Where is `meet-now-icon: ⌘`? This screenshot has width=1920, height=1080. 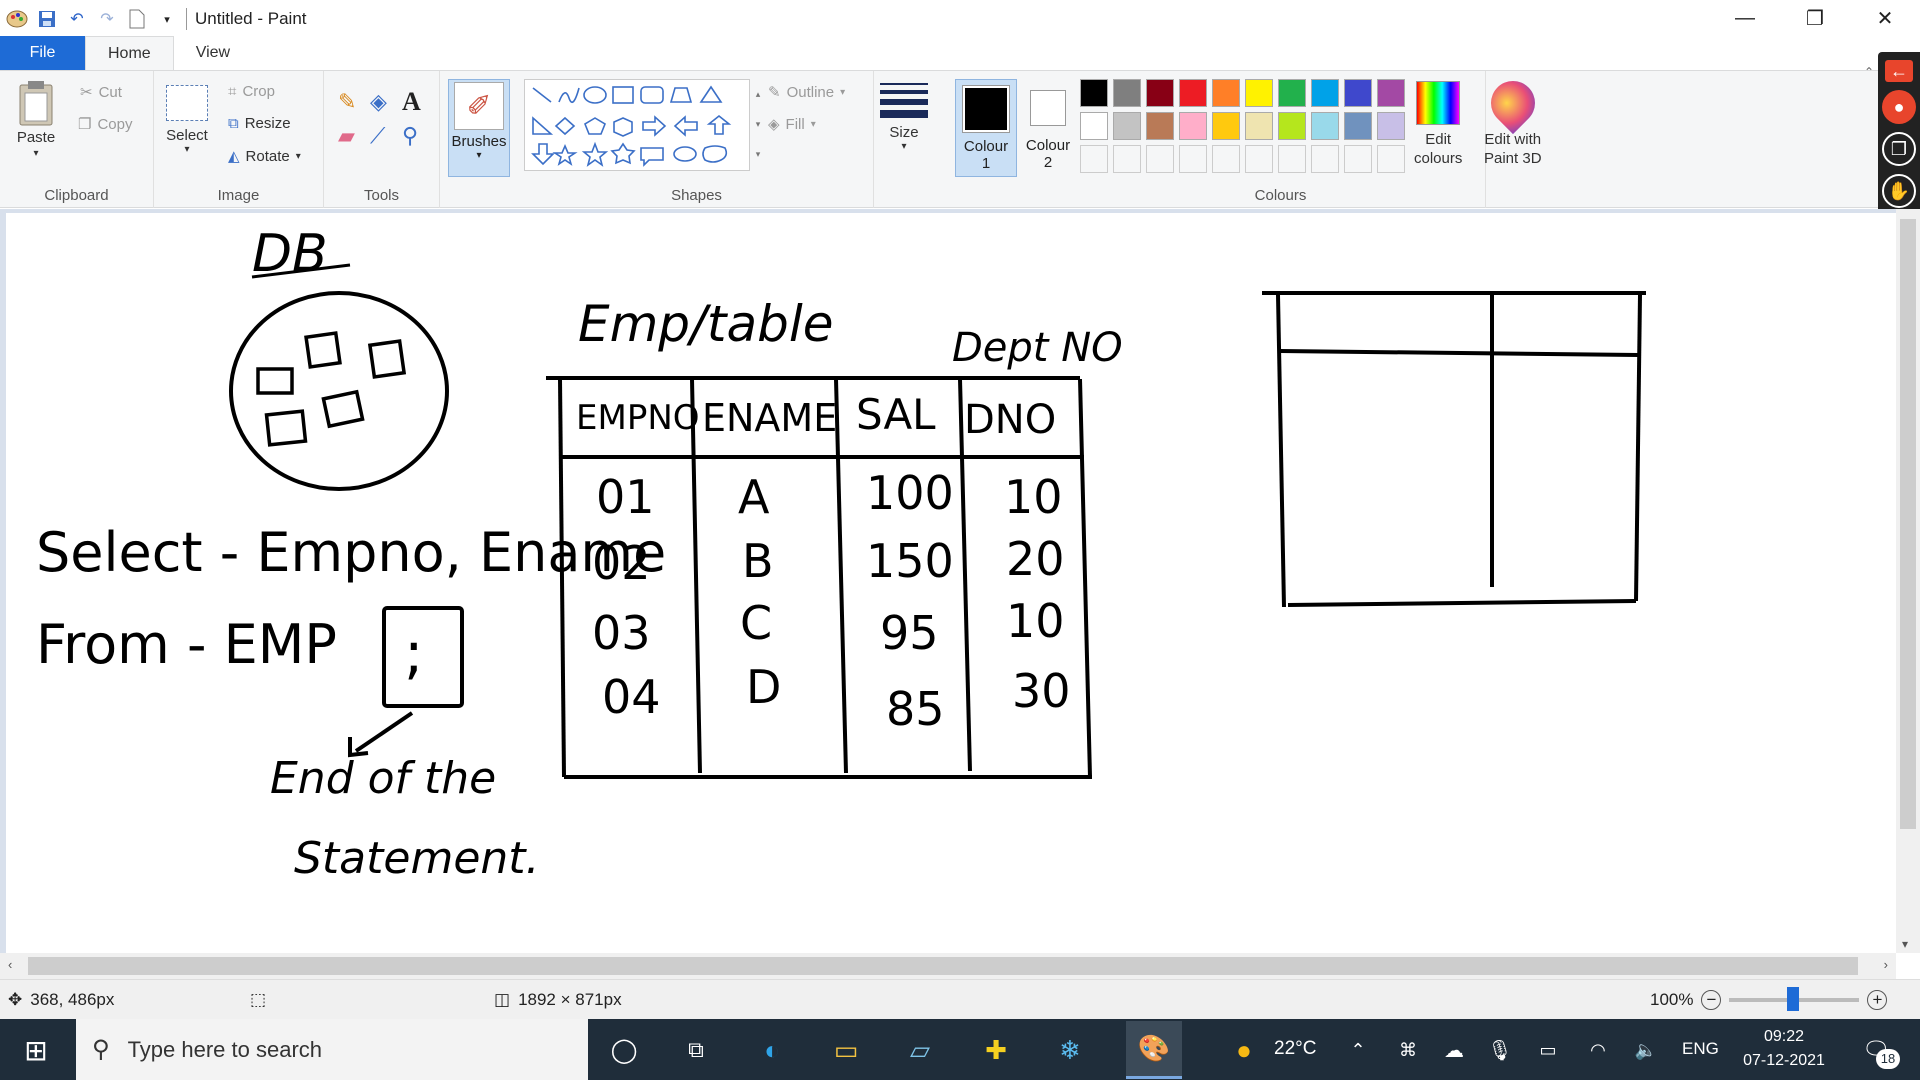 meet-now-icon: ⌘ is located at coordinates (1408, 1050).